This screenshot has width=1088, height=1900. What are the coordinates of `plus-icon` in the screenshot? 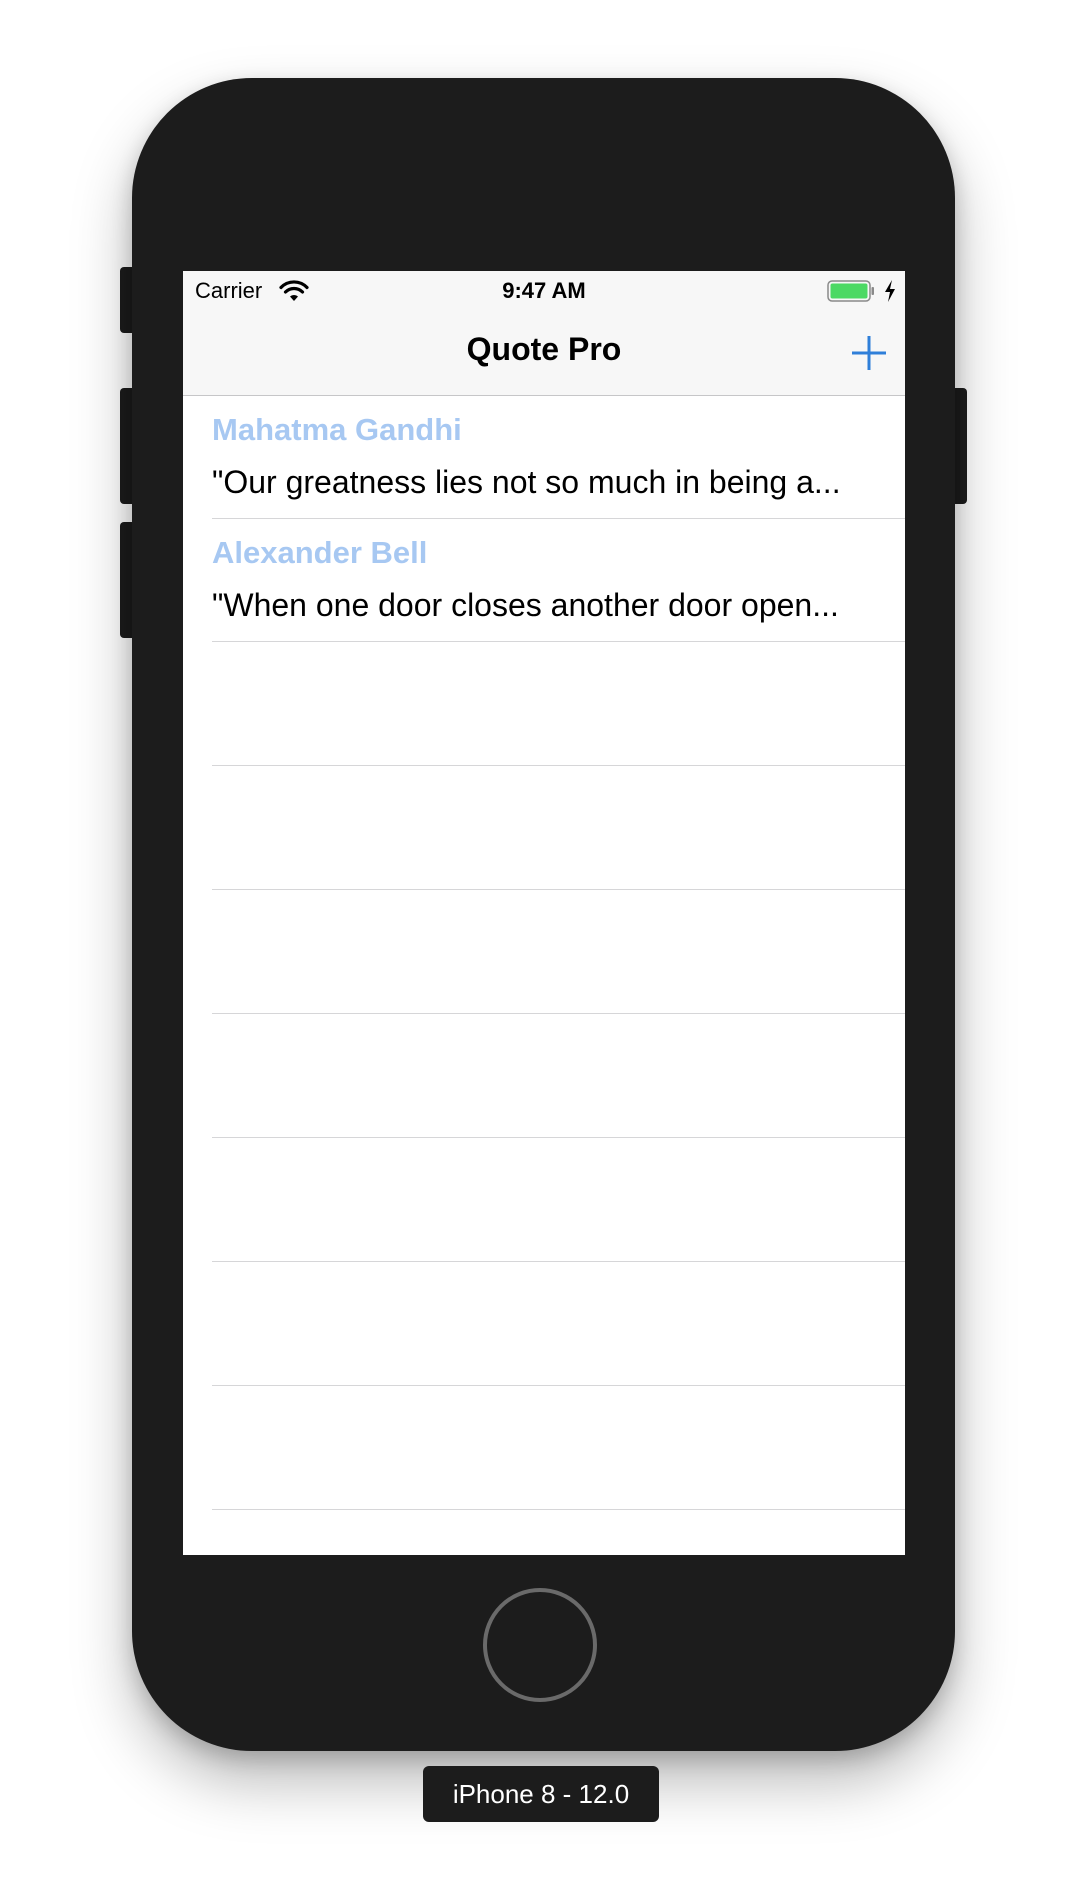 It's located at (869, 353).